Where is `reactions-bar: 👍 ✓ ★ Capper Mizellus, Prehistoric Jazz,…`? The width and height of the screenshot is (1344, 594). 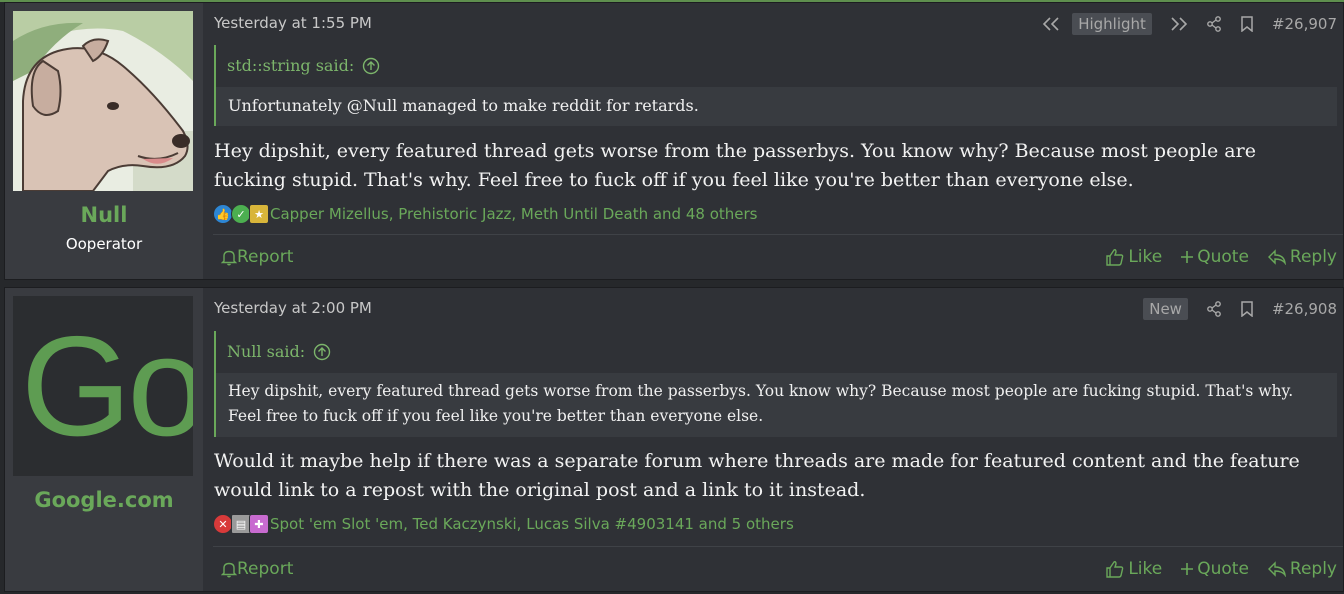 reactions-bar: 👍 ✓ ★ Capper Mizellus, Prehistoric Jazz,… is located at coordinates (485, 214).